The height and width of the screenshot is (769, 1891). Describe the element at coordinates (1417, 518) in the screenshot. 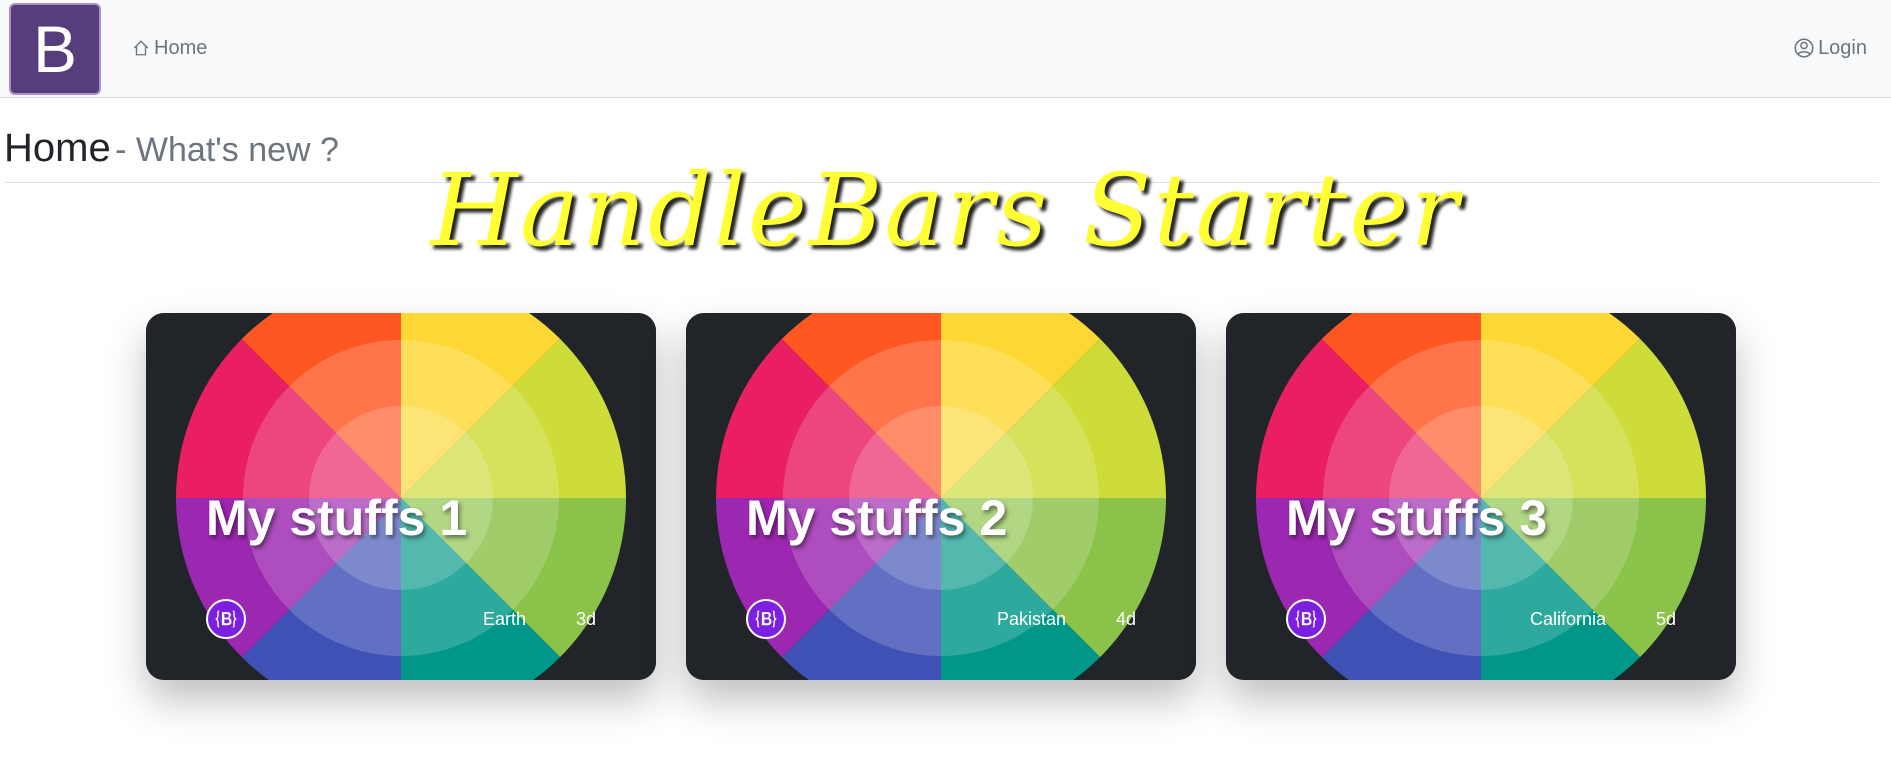

I see `card-title: My stuffs 3` at that location.